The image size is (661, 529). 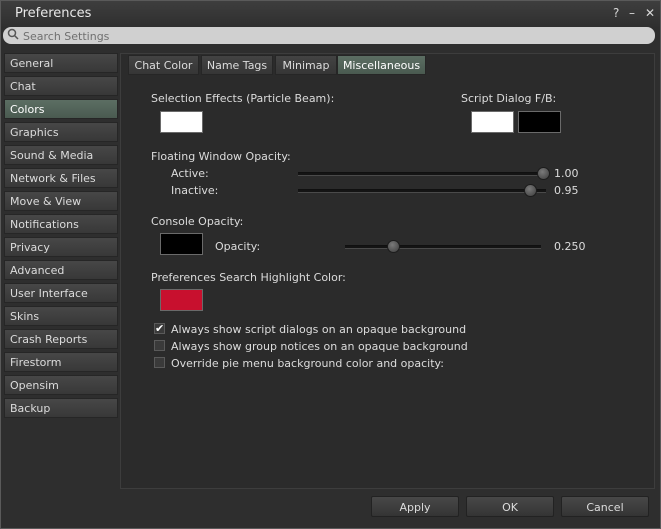 I want to click on cancel-button: Cancel, so click(x=605, y=506).